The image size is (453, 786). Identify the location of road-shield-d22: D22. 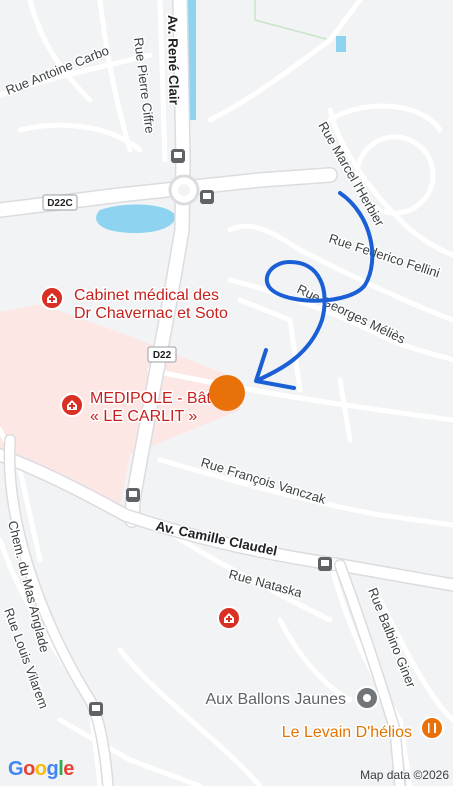
(162, 354).